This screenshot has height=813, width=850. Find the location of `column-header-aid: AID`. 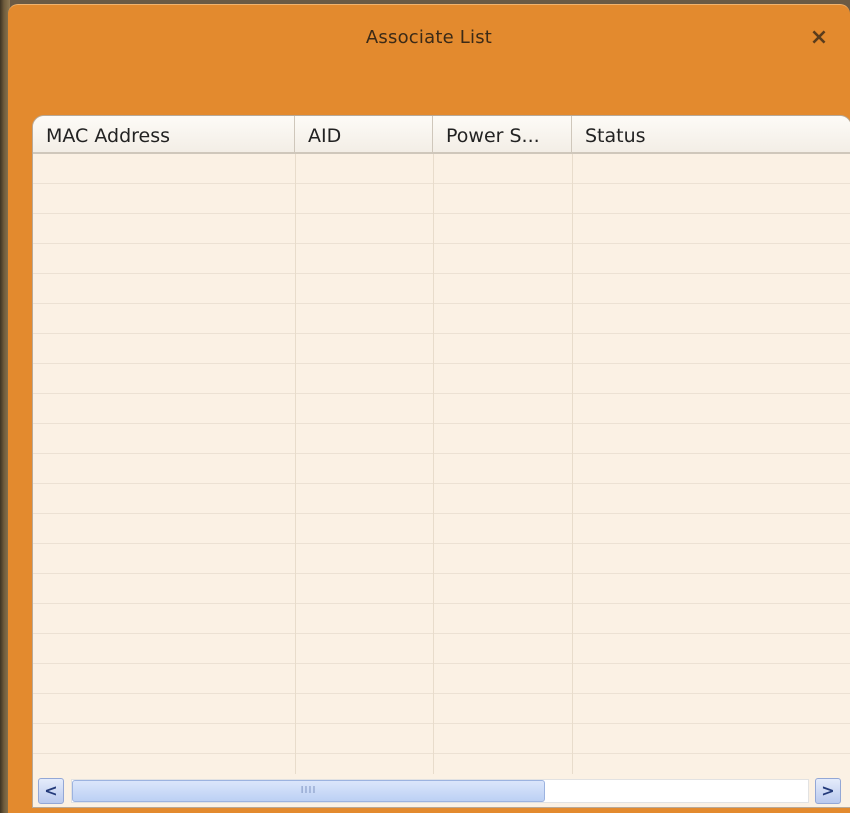

column-header-aid: AID is located at coordinates (364, 134).